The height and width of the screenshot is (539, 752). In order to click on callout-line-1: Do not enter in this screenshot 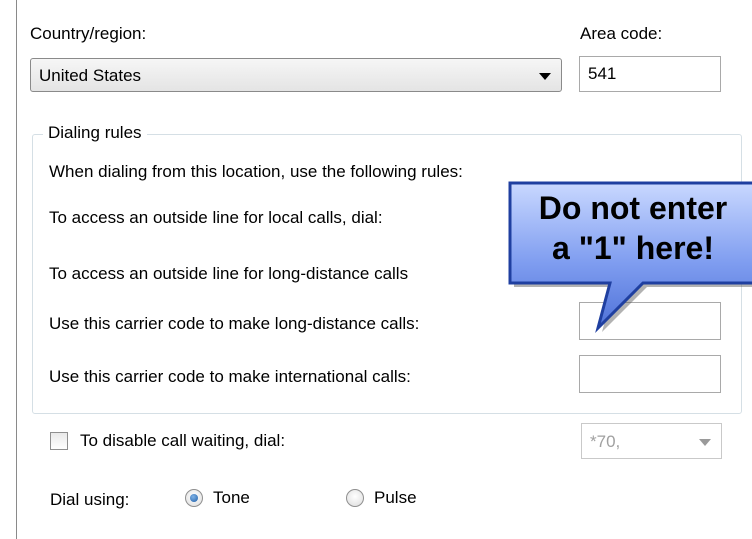, I will do `click(633, 208)`.